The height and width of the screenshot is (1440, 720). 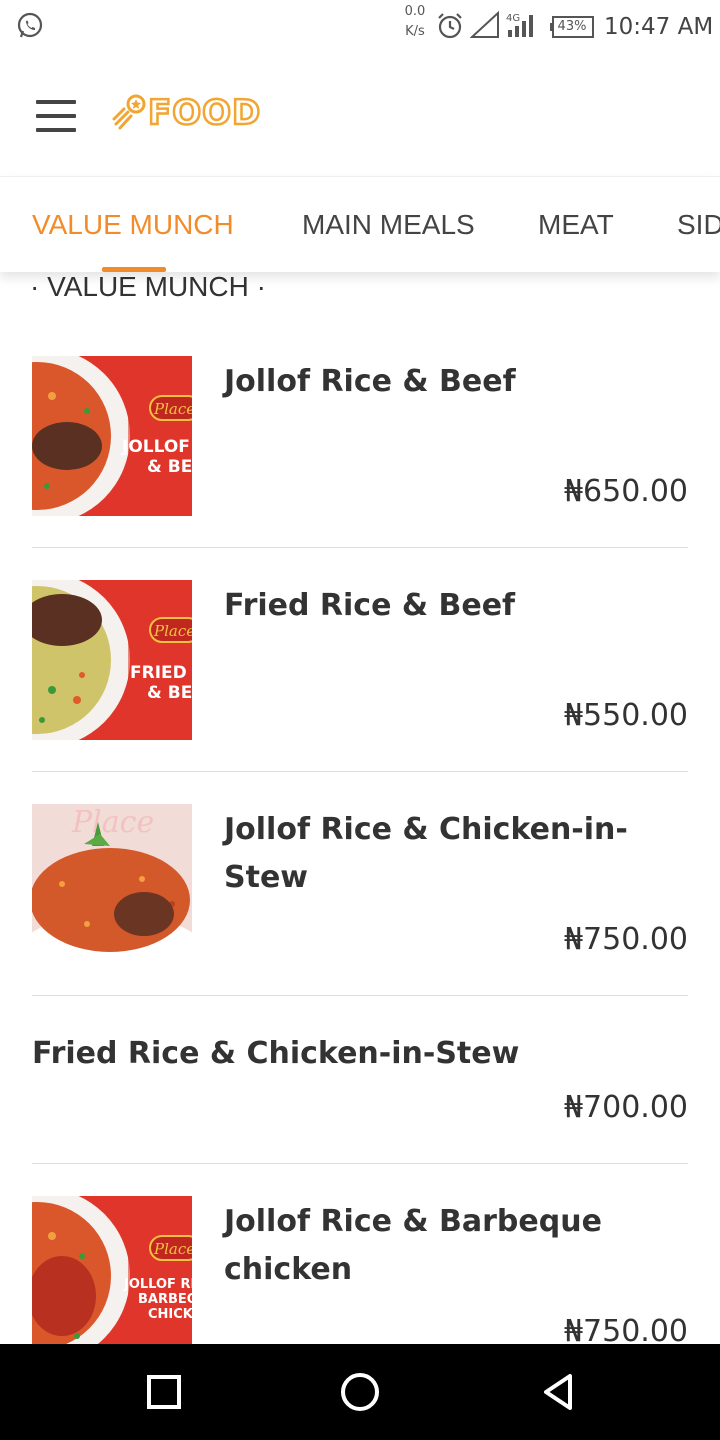 I want to click on svg-text: FRIED, so click(x=158, y=673).